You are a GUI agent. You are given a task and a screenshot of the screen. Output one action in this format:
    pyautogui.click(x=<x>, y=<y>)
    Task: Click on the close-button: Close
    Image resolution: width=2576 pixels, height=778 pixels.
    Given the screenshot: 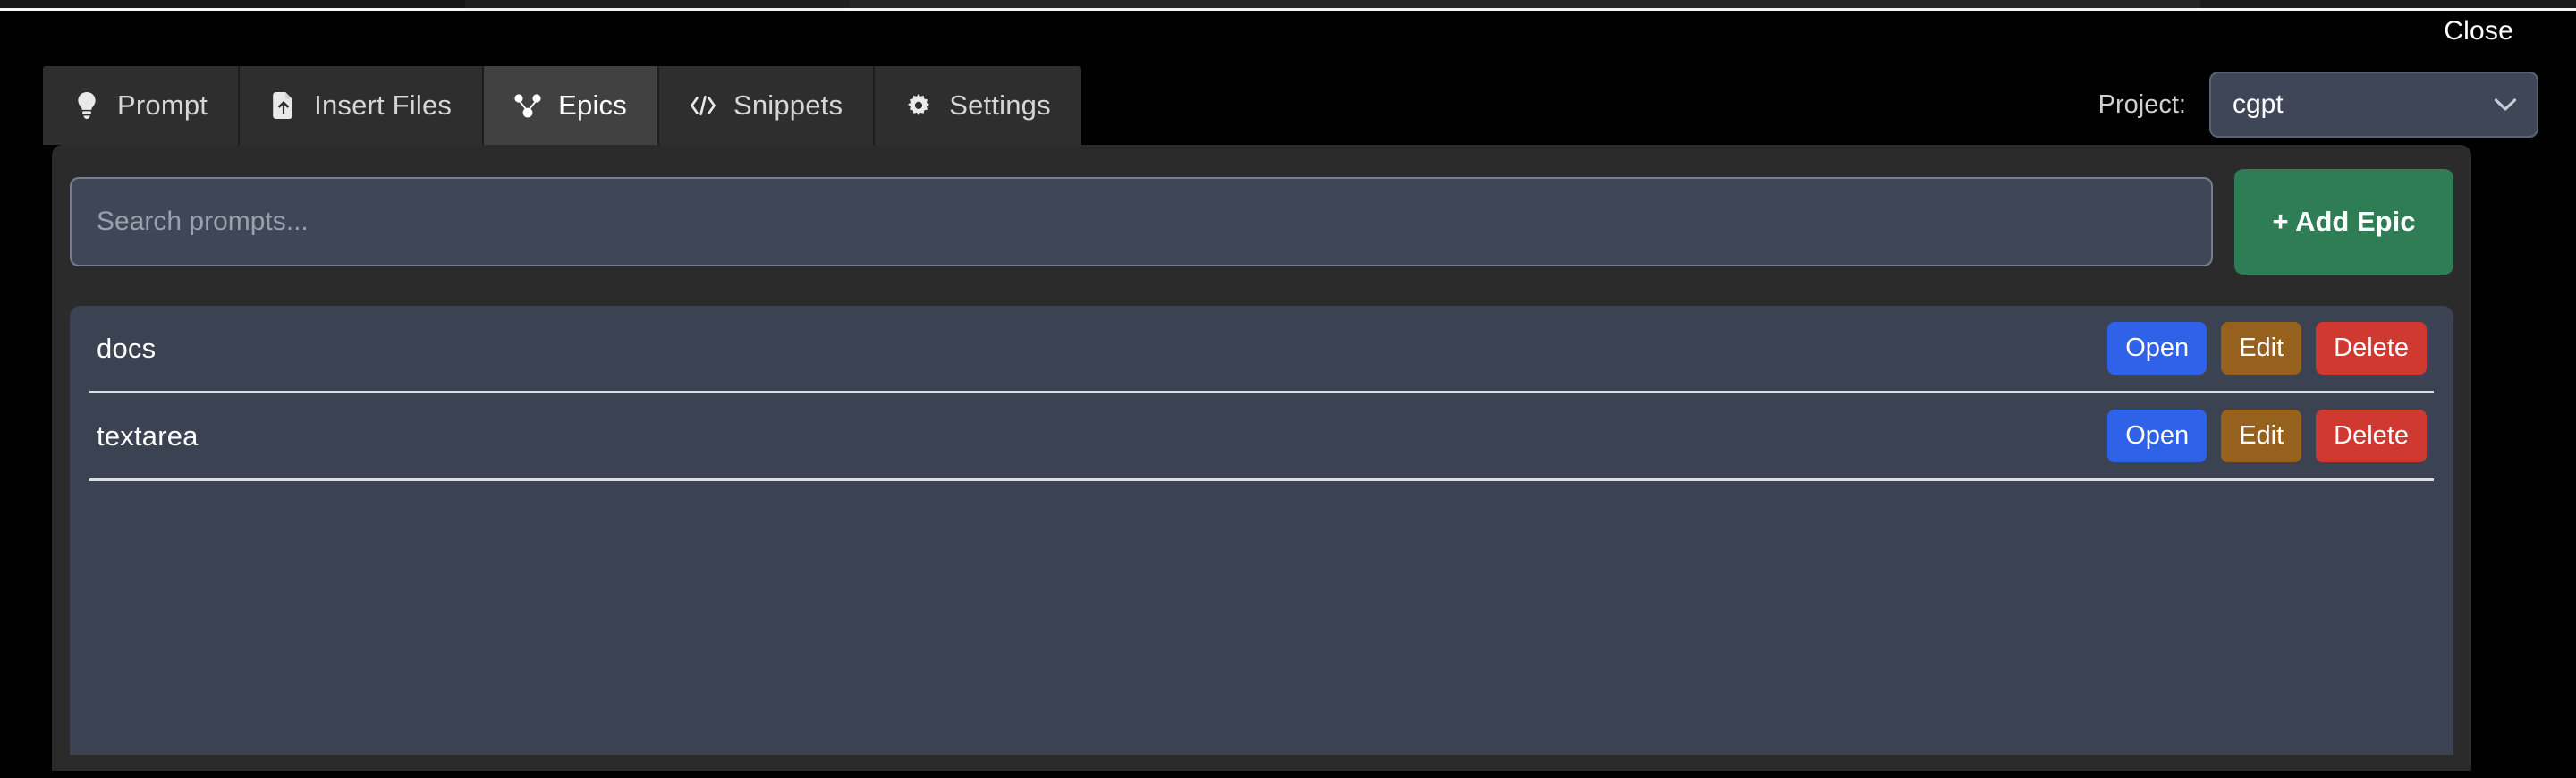 What is the action you would take?
    pyautogui.click(x=2478, y=31)
    